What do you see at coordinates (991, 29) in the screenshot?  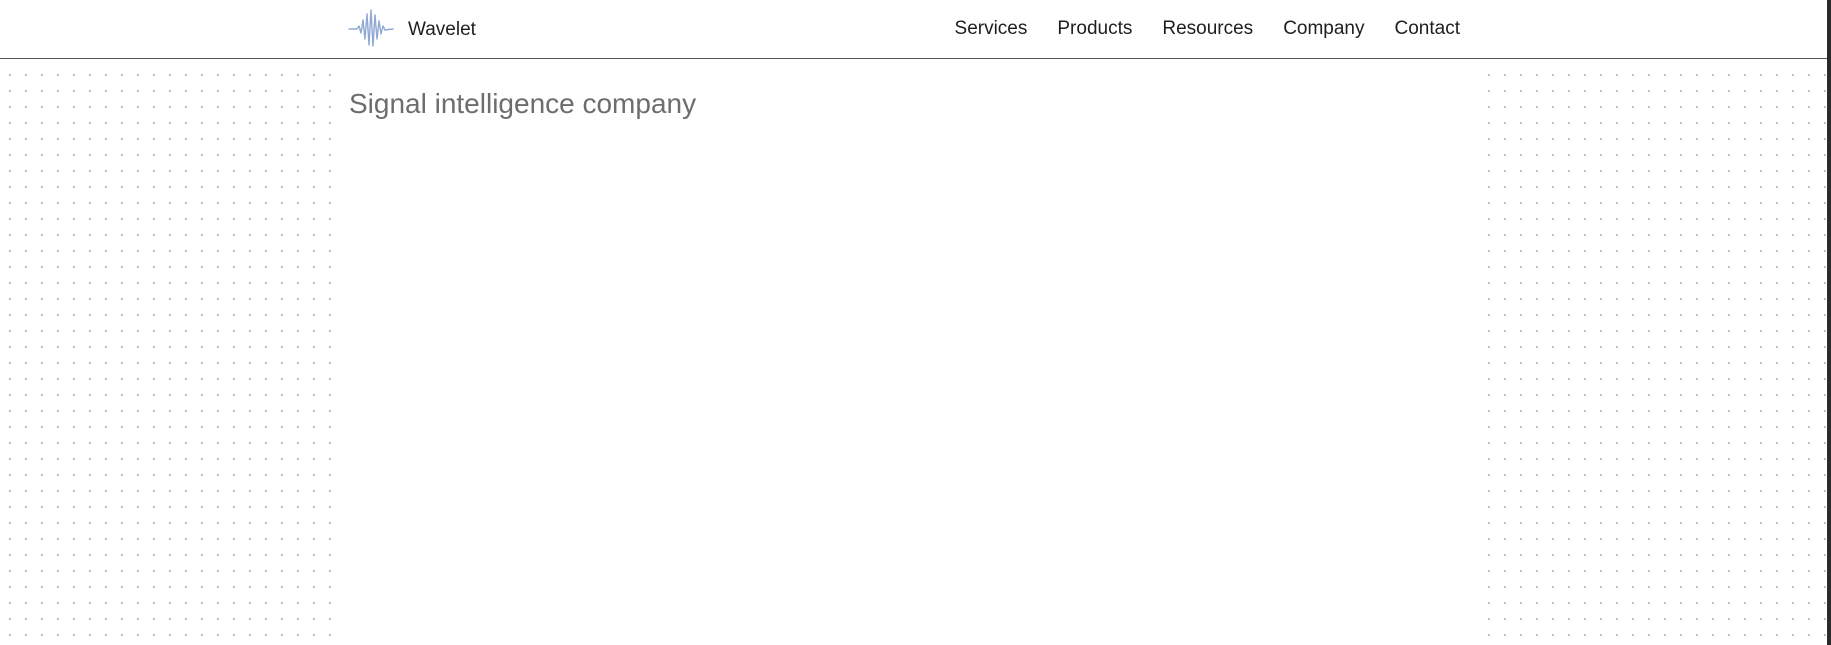 I see `nav-services: Services` at bounding box center [991, 29].